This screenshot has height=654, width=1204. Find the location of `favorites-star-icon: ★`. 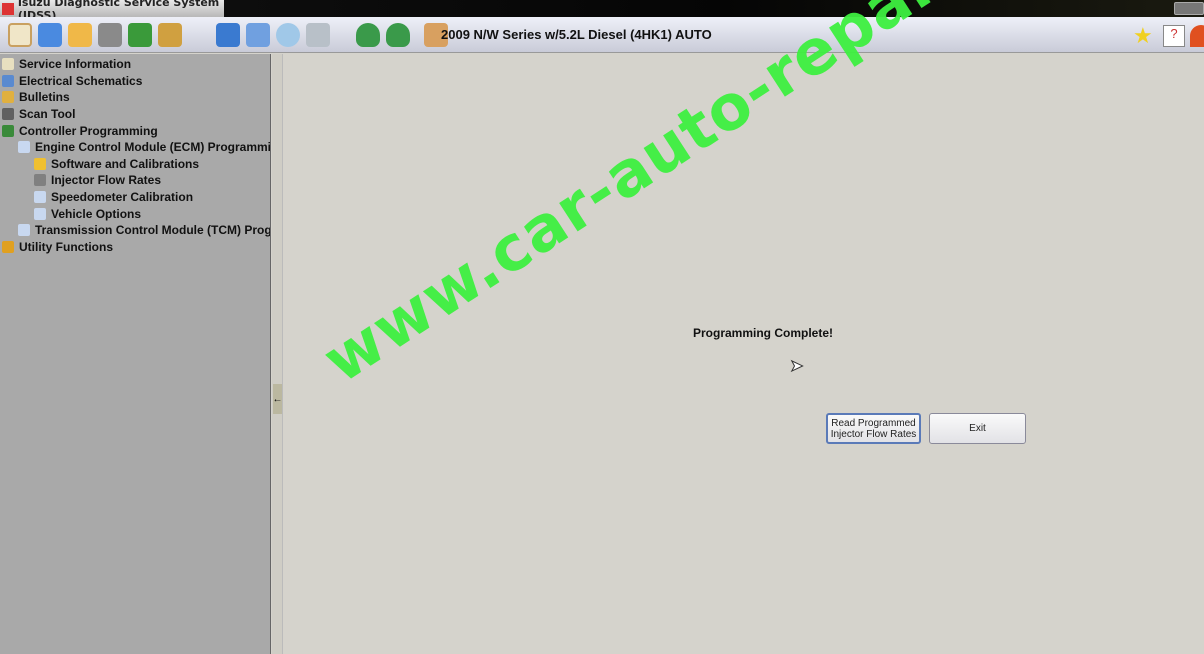

favorites-star-icon: ★ is located at coordinates (1144, 36).